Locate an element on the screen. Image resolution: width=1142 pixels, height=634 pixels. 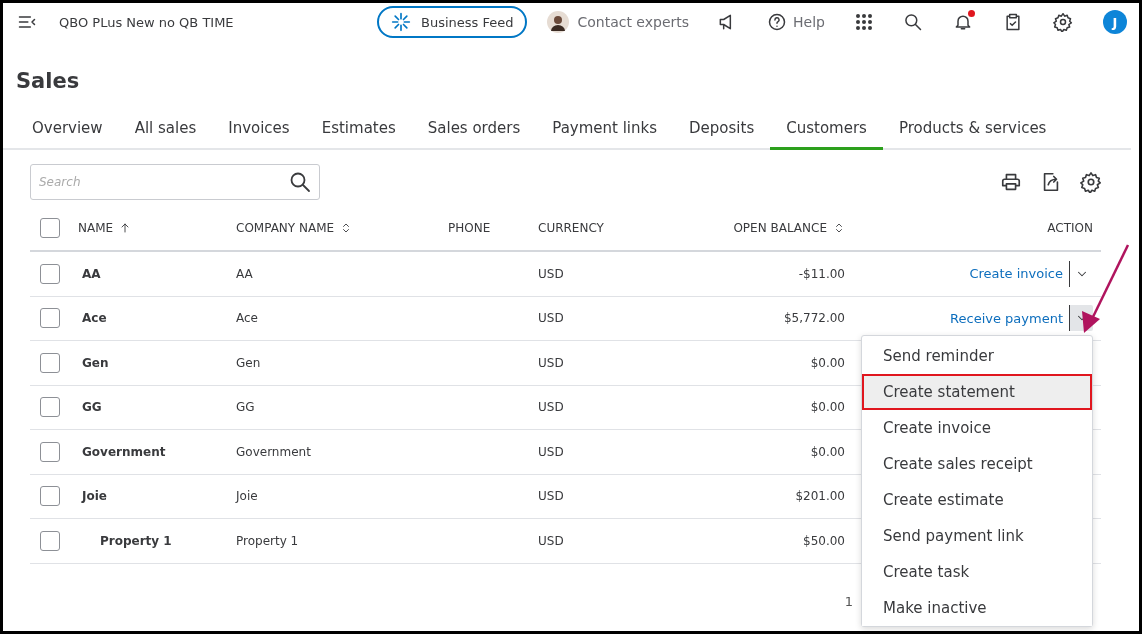
tab: Estimates is located at coordinates (358, 130).